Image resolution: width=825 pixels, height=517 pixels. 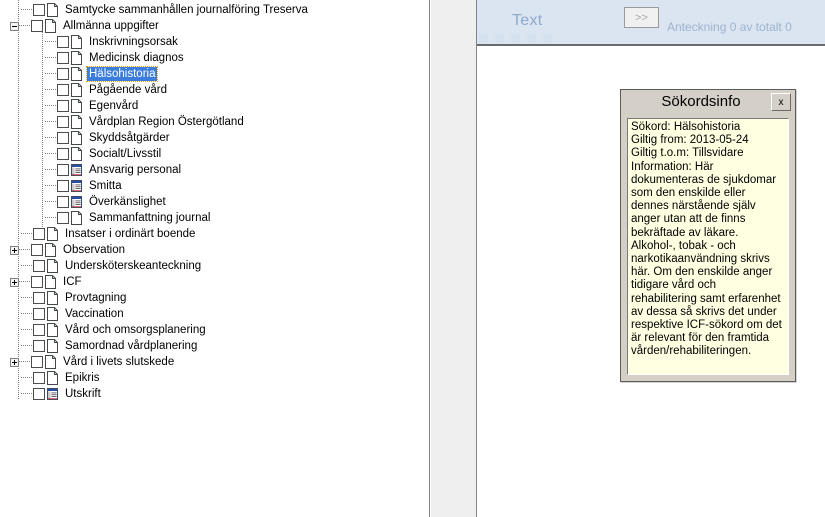 I want to click on tree-item: ICF, so click(x=214, y=282).